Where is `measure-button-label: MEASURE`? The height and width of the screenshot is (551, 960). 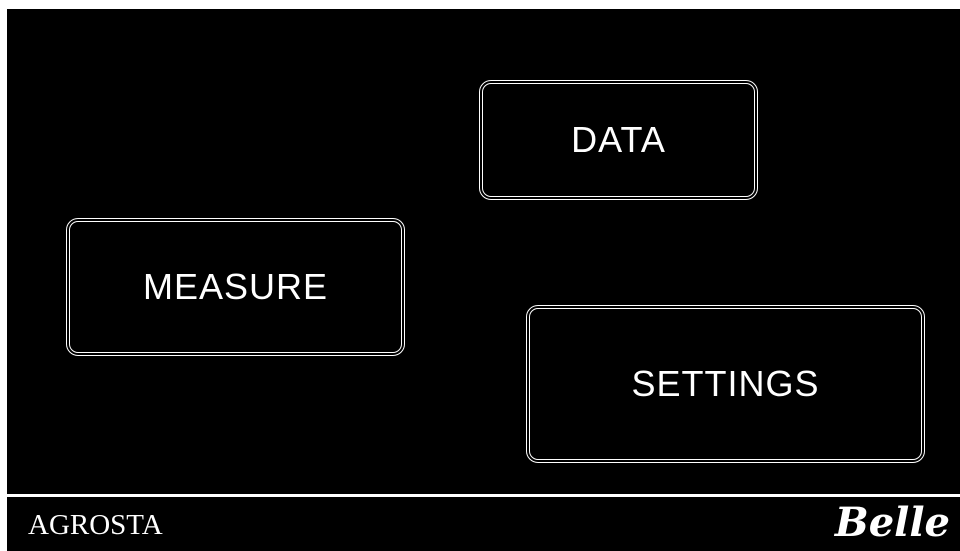
measure-button-label: MEASURE is located at coordinates (235, 286).